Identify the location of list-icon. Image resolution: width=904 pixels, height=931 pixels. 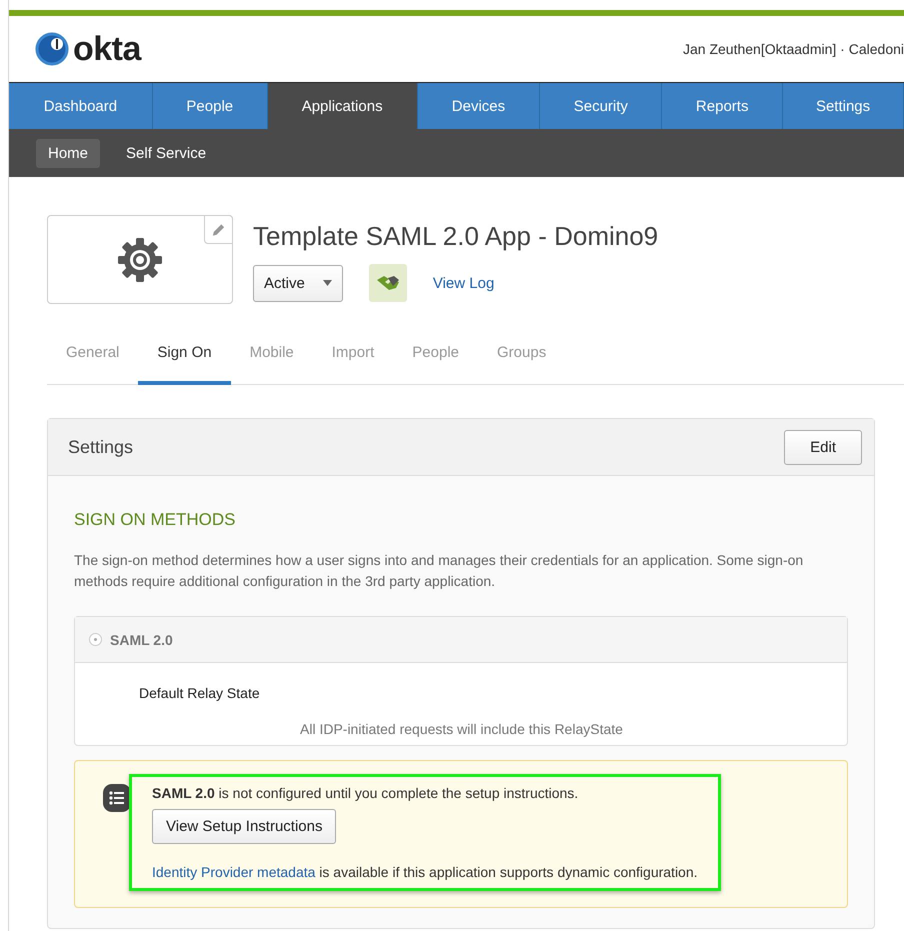
(117, 798).